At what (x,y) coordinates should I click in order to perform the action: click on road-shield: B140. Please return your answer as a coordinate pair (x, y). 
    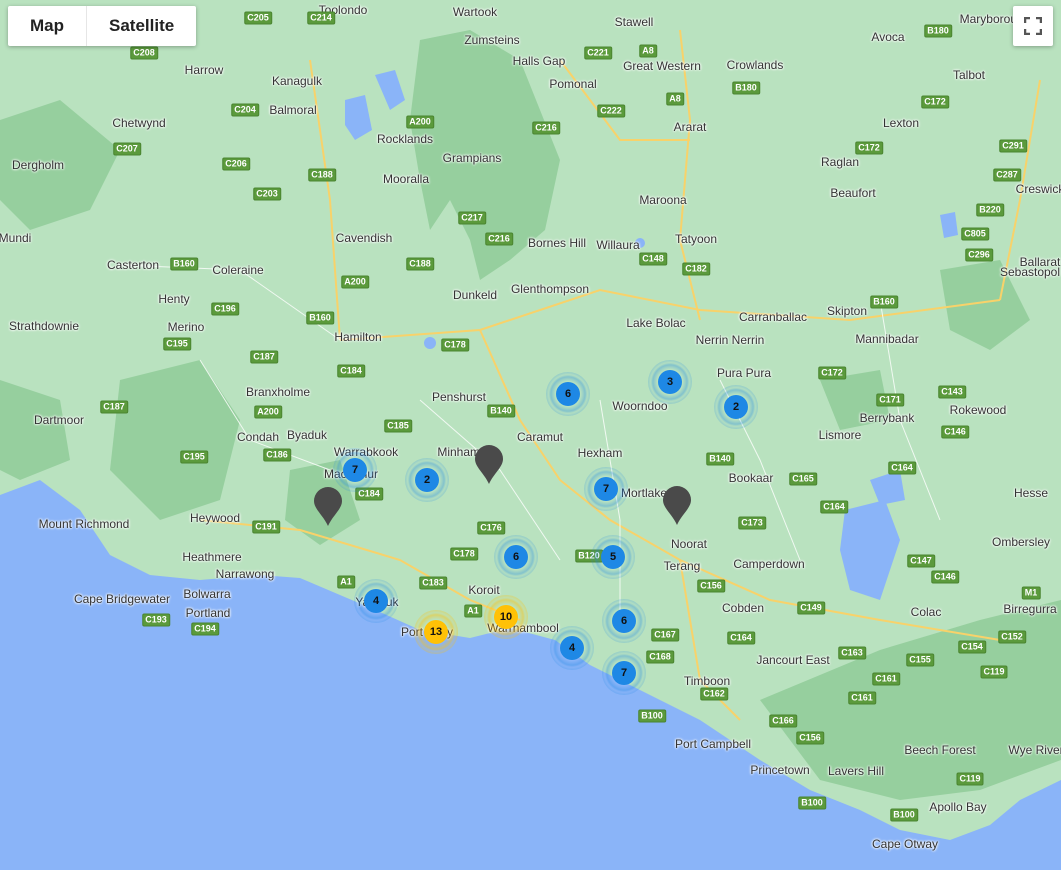
    Looking at the image, I should click on (720, 459).